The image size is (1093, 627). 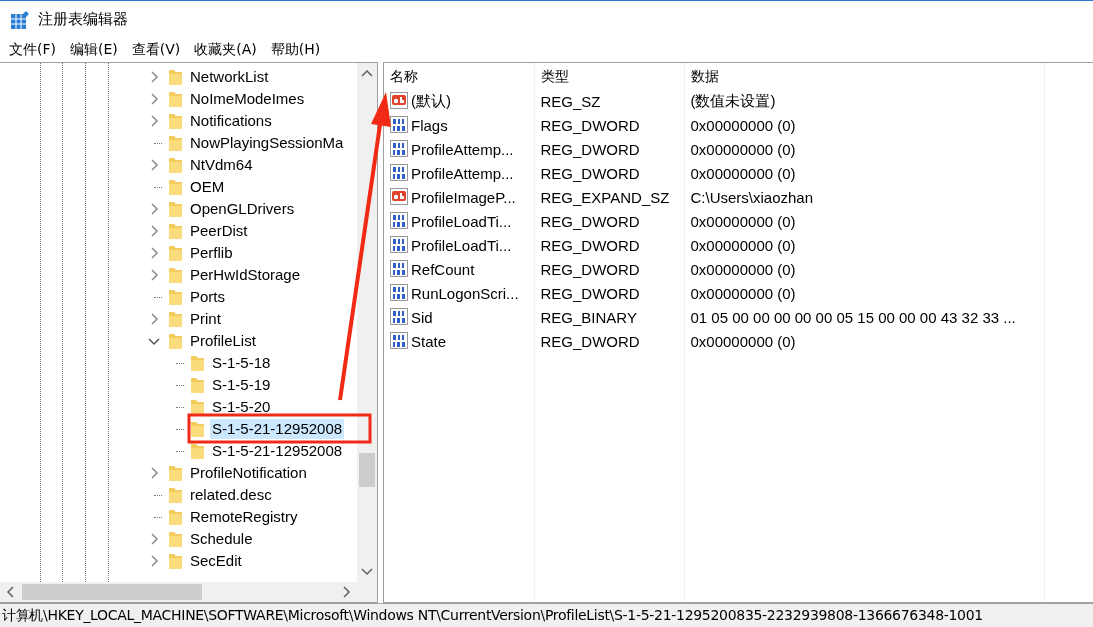 I want to click on status-path: 计算机\HKEY_LOCAL_MACHINE\SOFTWARE\Microsoft\Windows NT\CurrentVersion\ProfileList\S-1-5-21-1295200835-2232939808-1366676348-1001, so click(x=492, y=615).